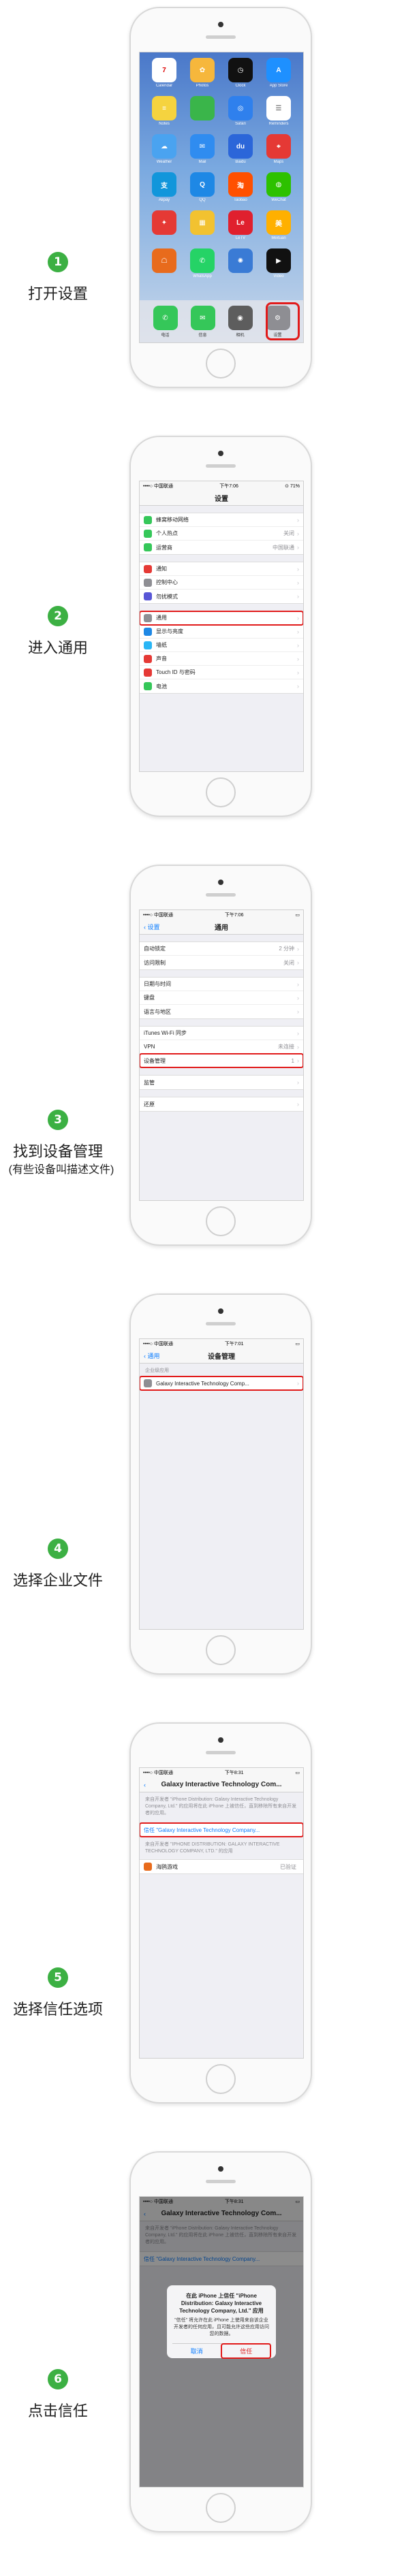  What do you see at coordinates (164, 149) in the screenshot?
I see `app-icon-weather: ☁ Weather` at bounding box center [164, 149].